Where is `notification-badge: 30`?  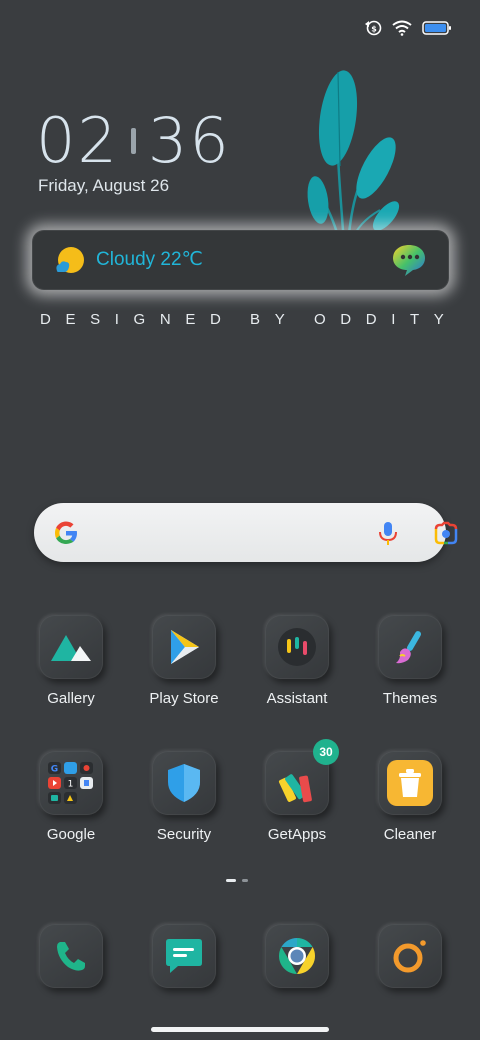 notification-badge: 30 is located at coordinates (326, 752).